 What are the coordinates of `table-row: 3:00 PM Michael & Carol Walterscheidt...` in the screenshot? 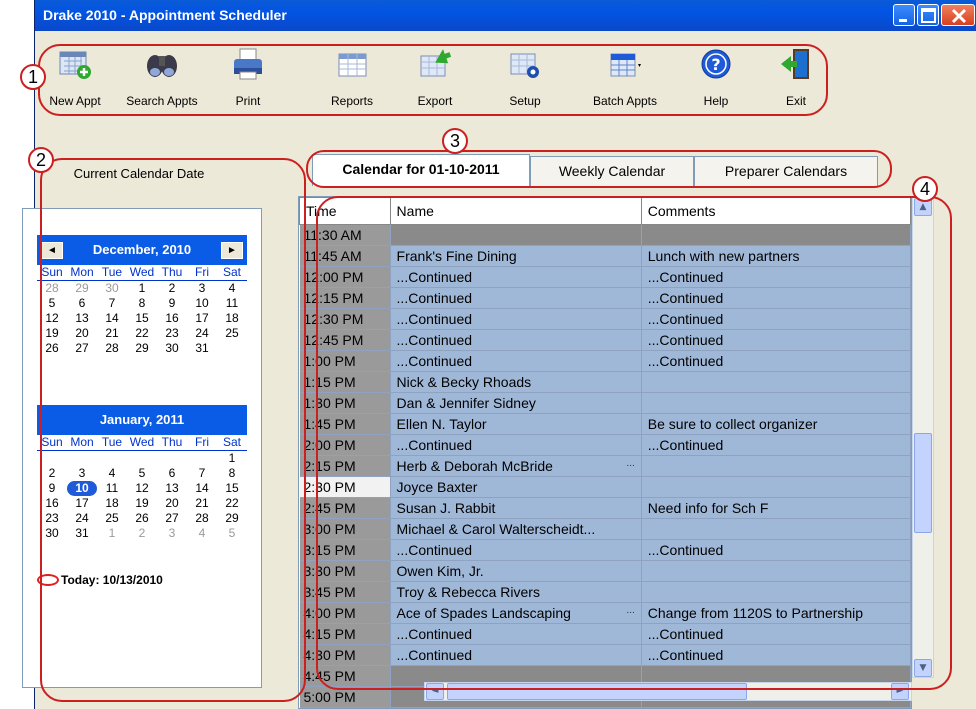 It's located at (605, 529).